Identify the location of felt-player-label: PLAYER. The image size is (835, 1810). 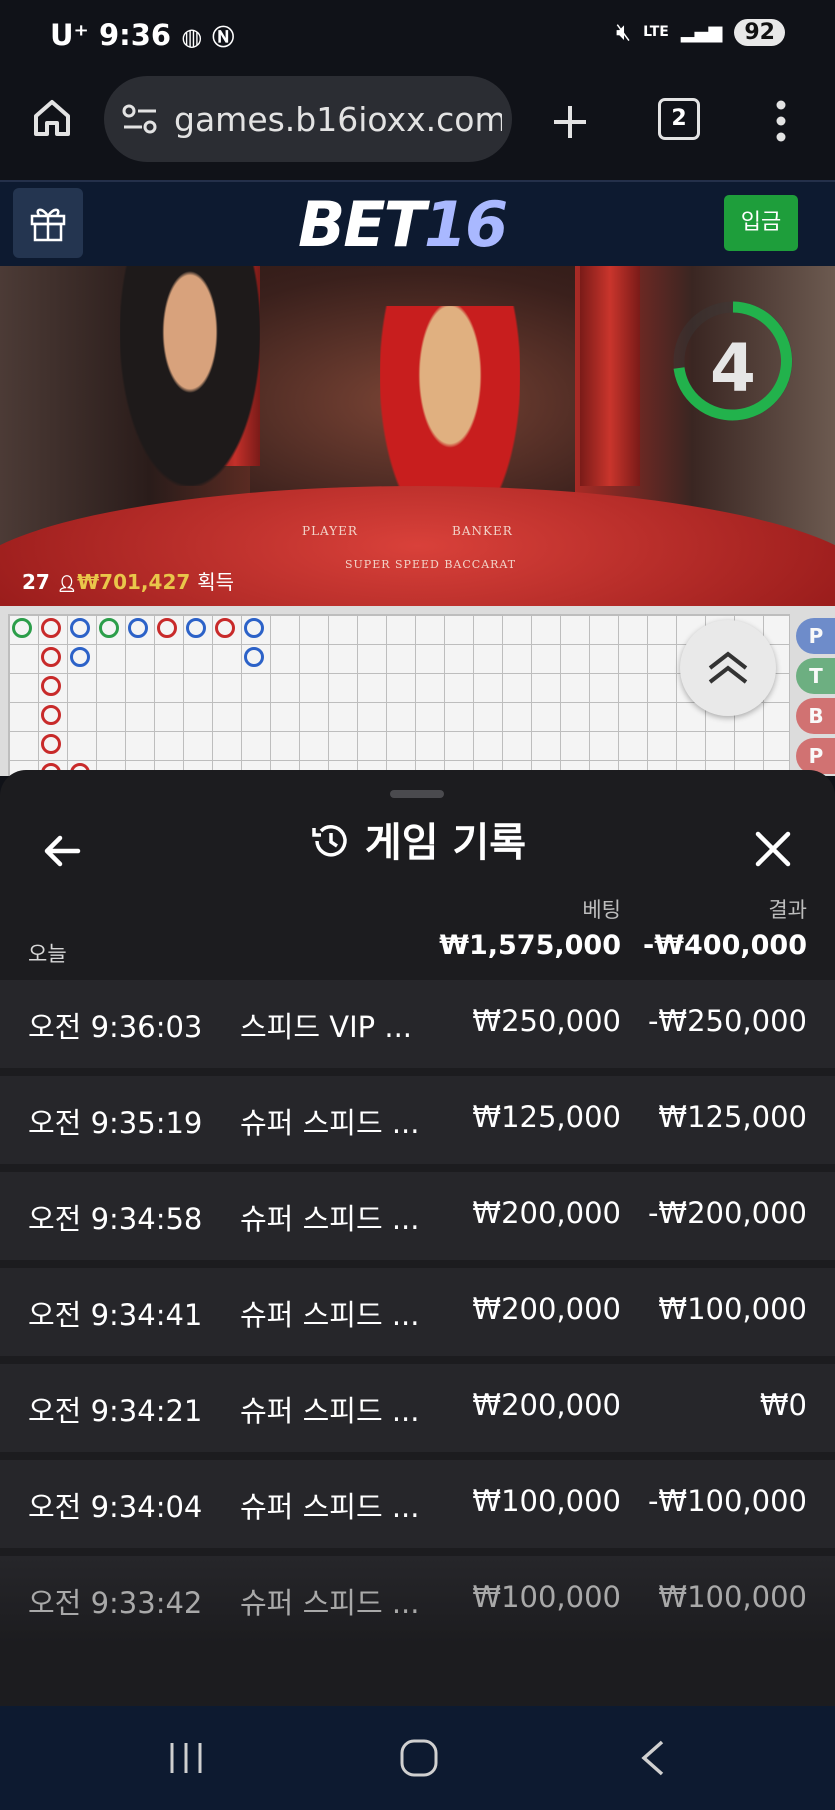
(330, 531).